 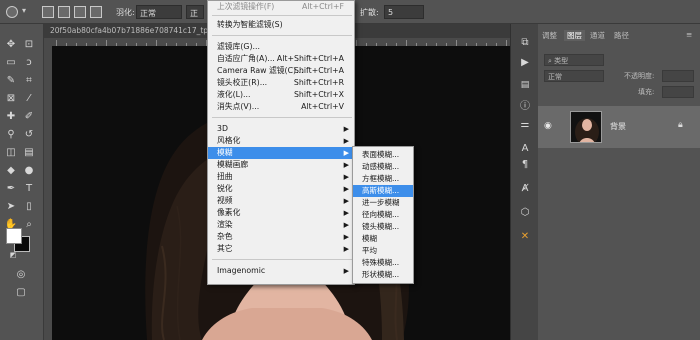 I want to click on lasso-icon: ↄ, so click(x=29, y=63).